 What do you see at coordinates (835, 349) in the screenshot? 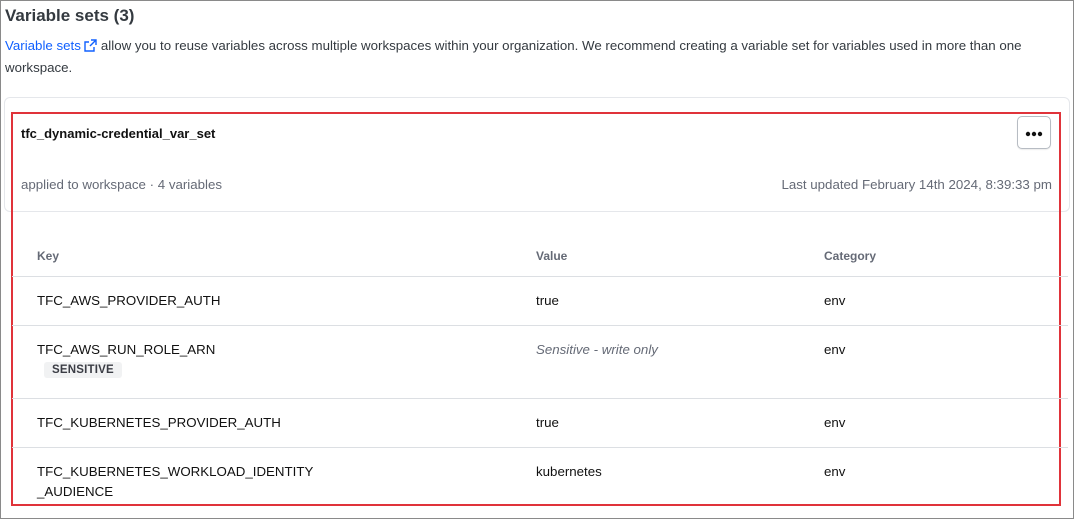
I see `row-2-category: env` at bounding box center [835, 349].